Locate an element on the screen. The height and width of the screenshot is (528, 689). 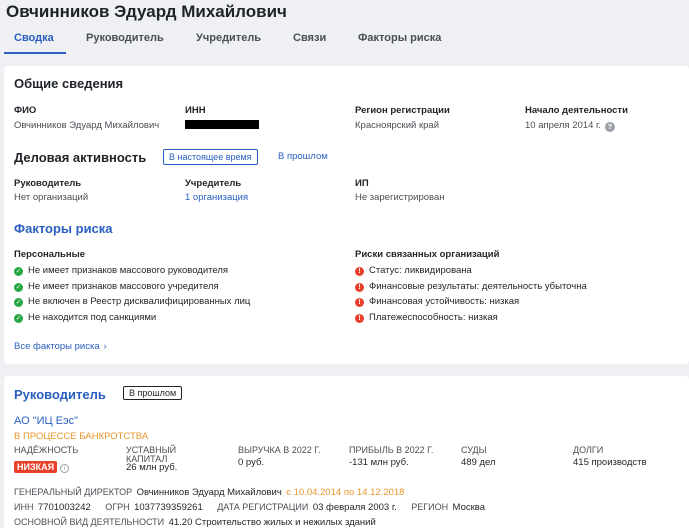
related-label: Риски связанных организаций is located at coordinates (427, 254).